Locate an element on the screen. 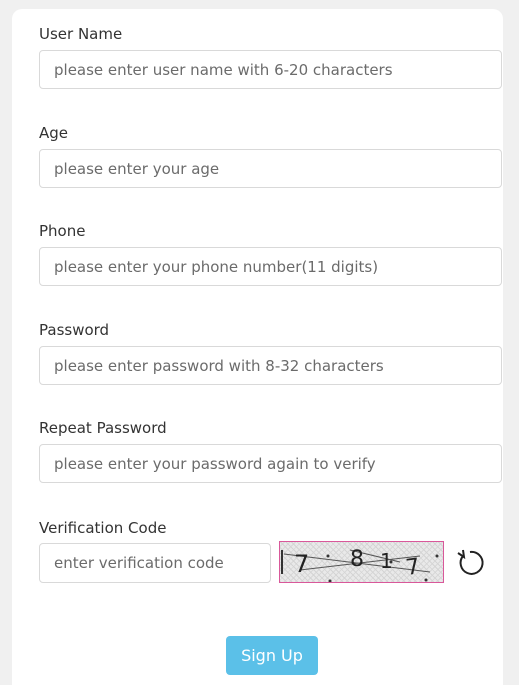 The width and height of the screenshot is (519, 685). username-label: User Name is located at coordinates (81, 34).